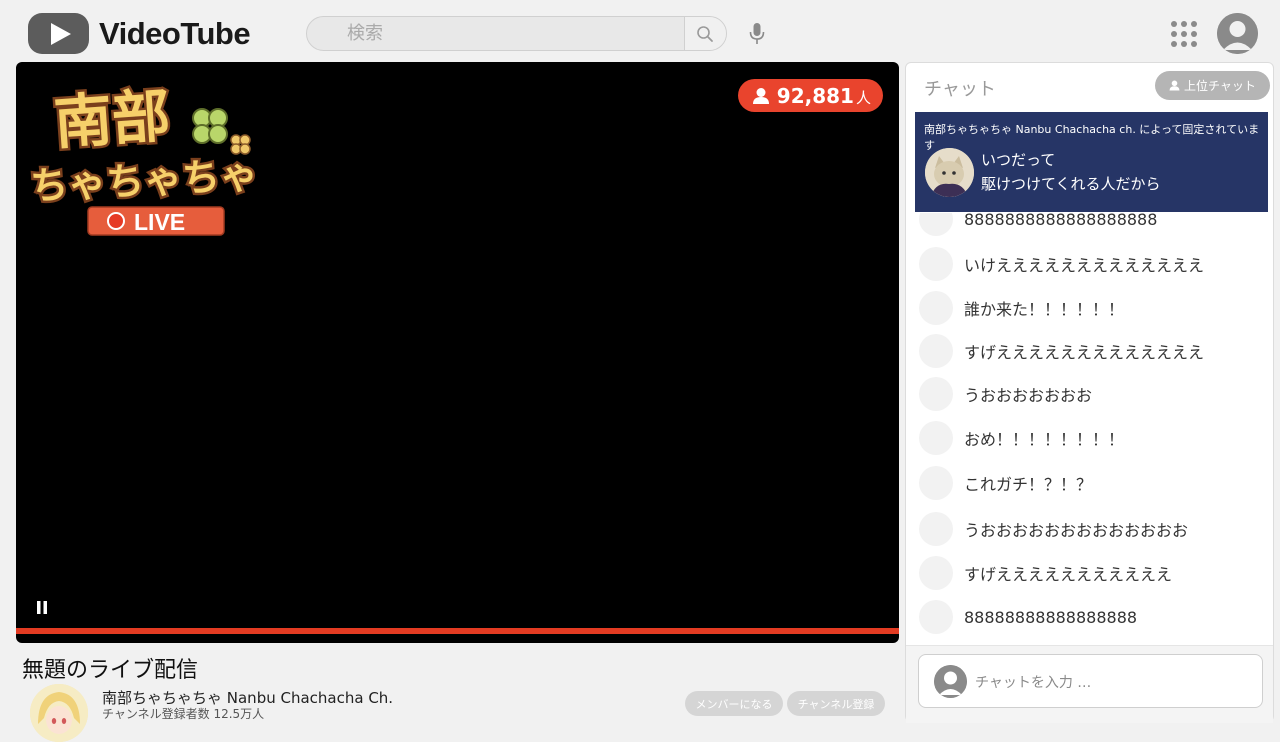  What do you see at coordinates (1071, 184) in the screenshot?
I see `pinned-line-2: 駆けつけてくれる人だから` at bounding box center [1071, 184].